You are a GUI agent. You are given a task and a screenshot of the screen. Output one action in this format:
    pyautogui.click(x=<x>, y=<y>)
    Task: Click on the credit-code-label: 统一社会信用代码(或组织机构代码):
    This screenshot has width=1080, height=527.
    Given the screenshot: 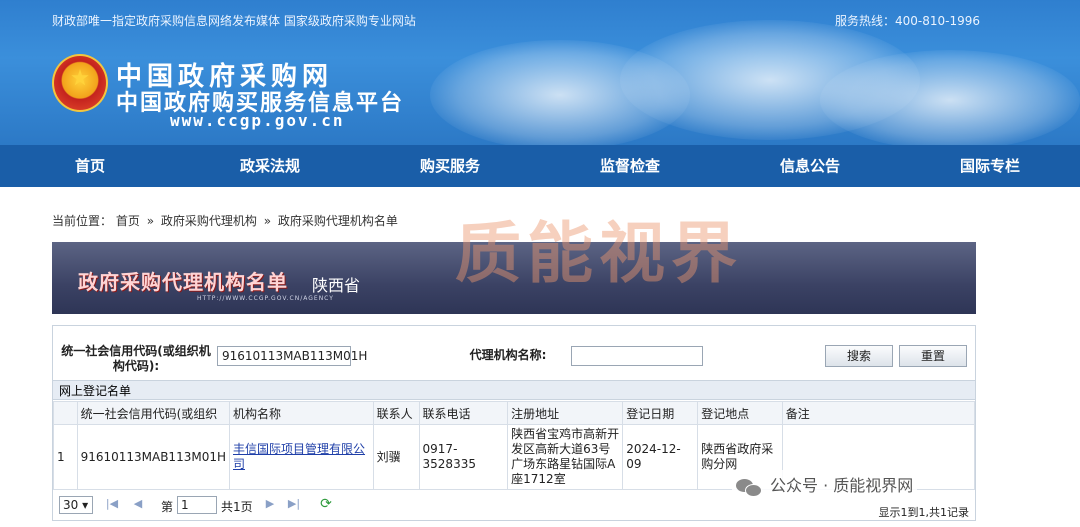 What is the action you would take?
    pyautogui.click(x=136, y=358)
    